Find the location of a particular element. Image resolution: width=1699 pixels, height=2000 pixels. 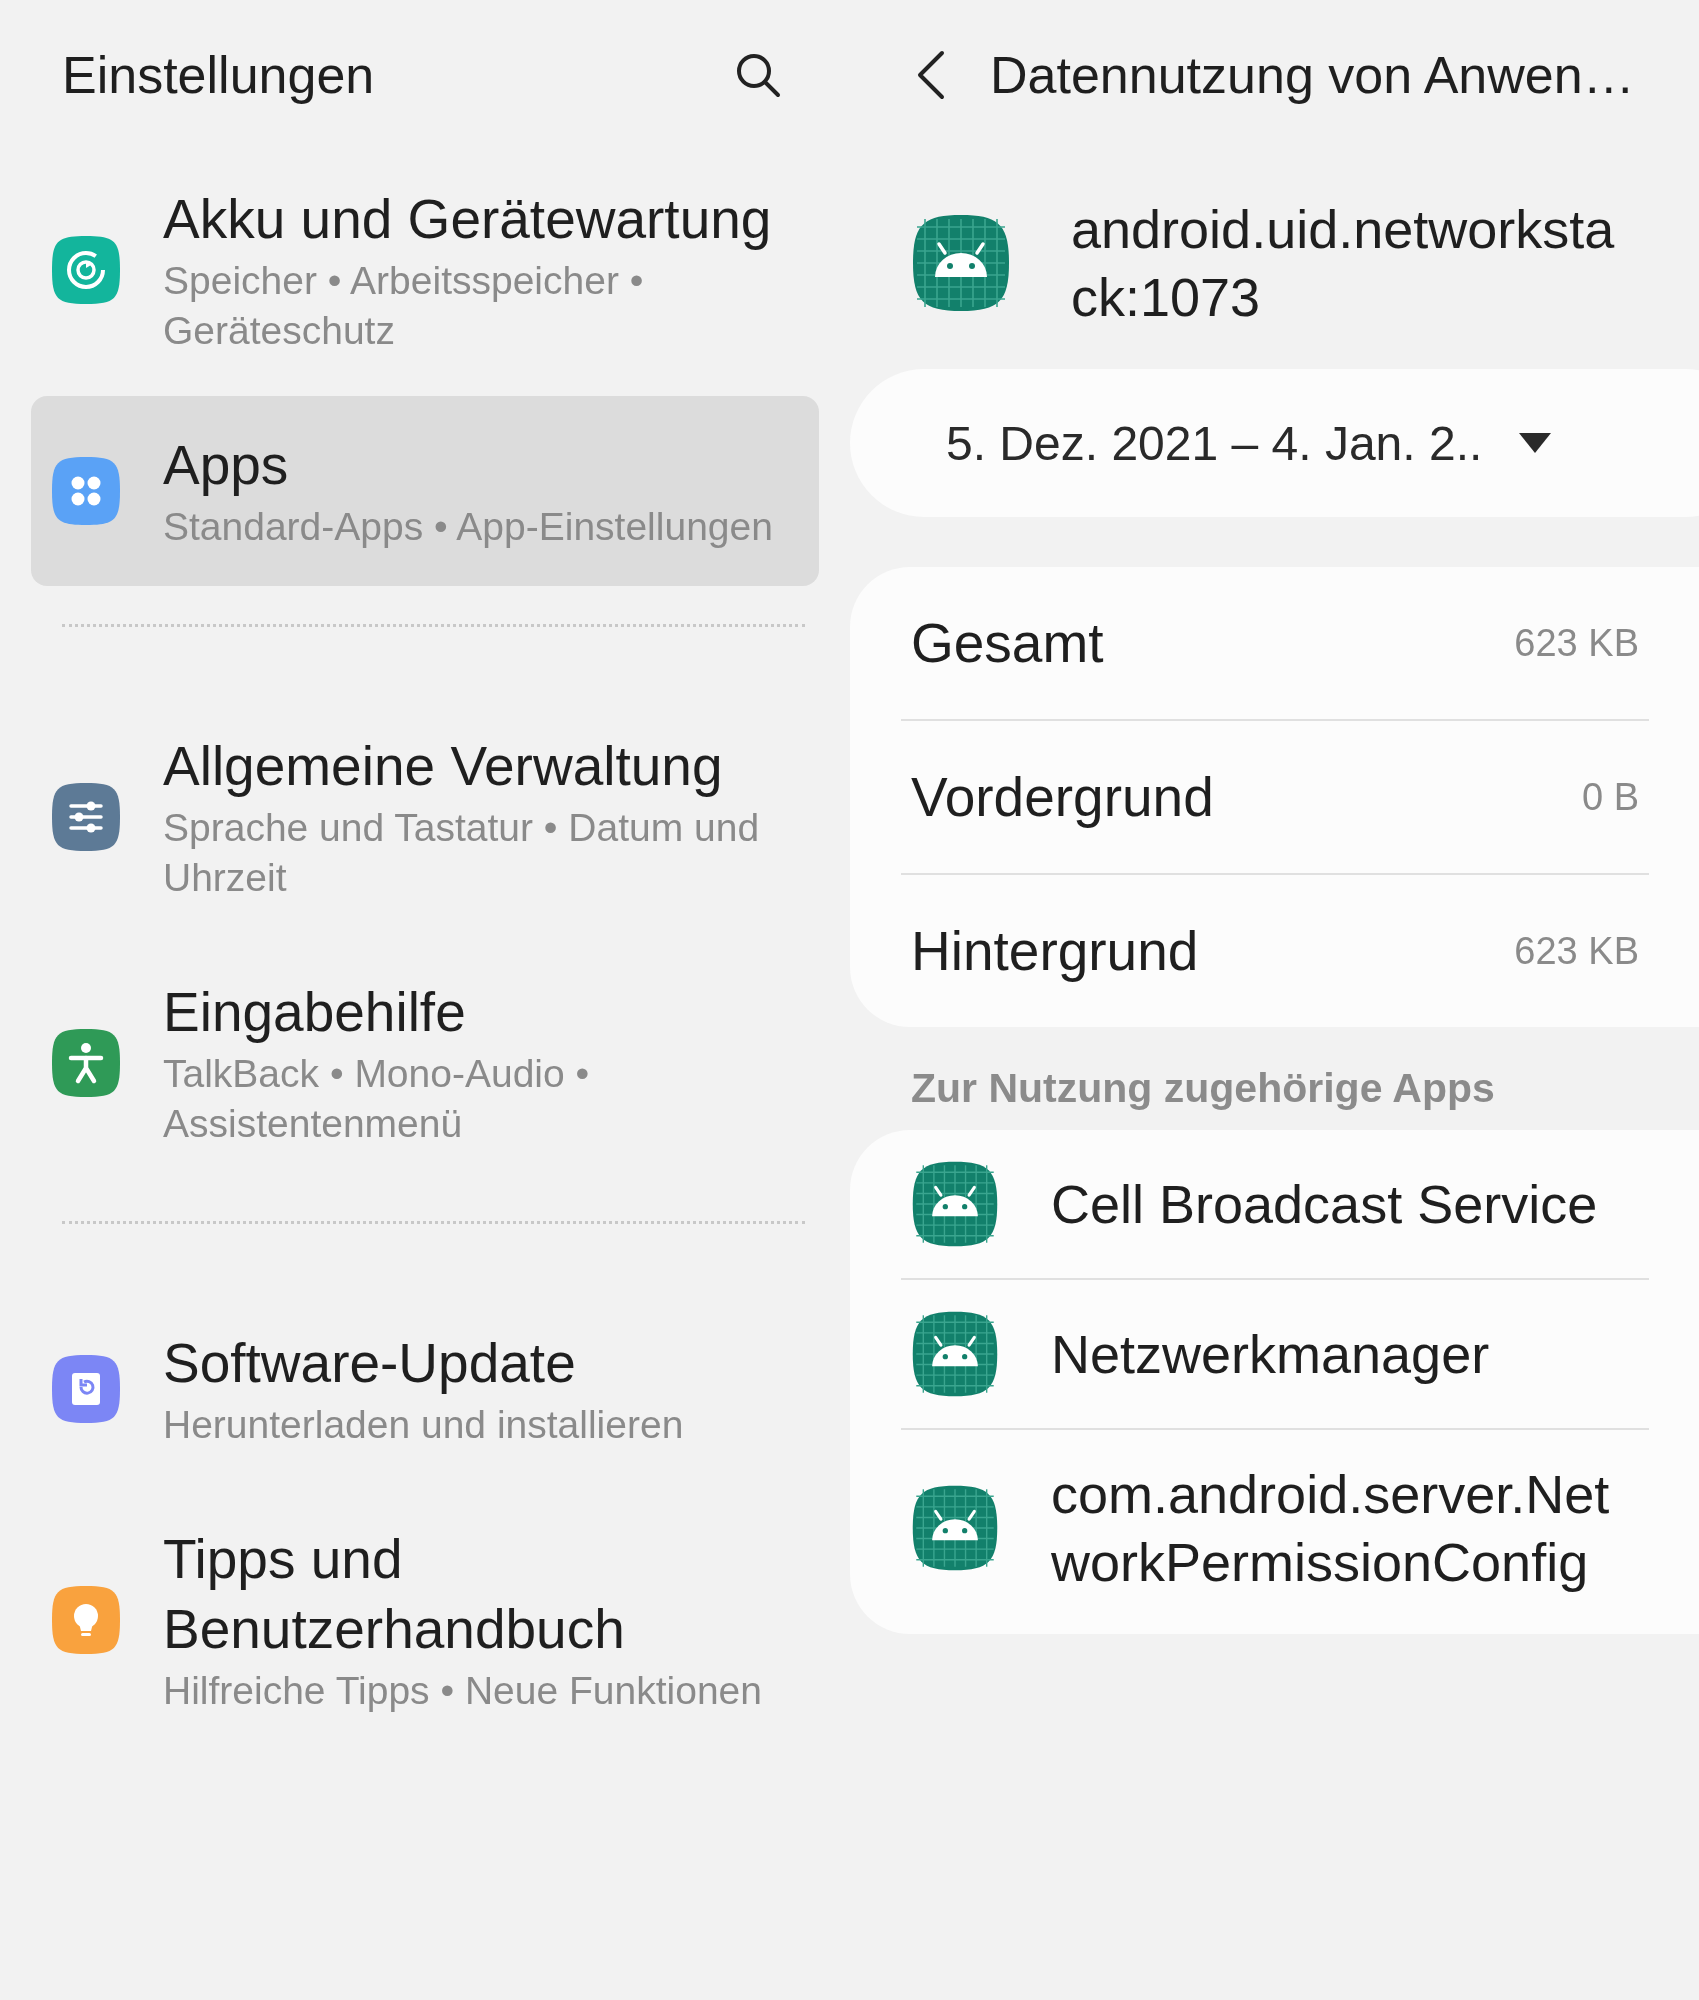

settings-item: Akku und Gerätewartung Speicher • Arbeitsspeicher • Geräteschutz is located at coordinates (425, 270).